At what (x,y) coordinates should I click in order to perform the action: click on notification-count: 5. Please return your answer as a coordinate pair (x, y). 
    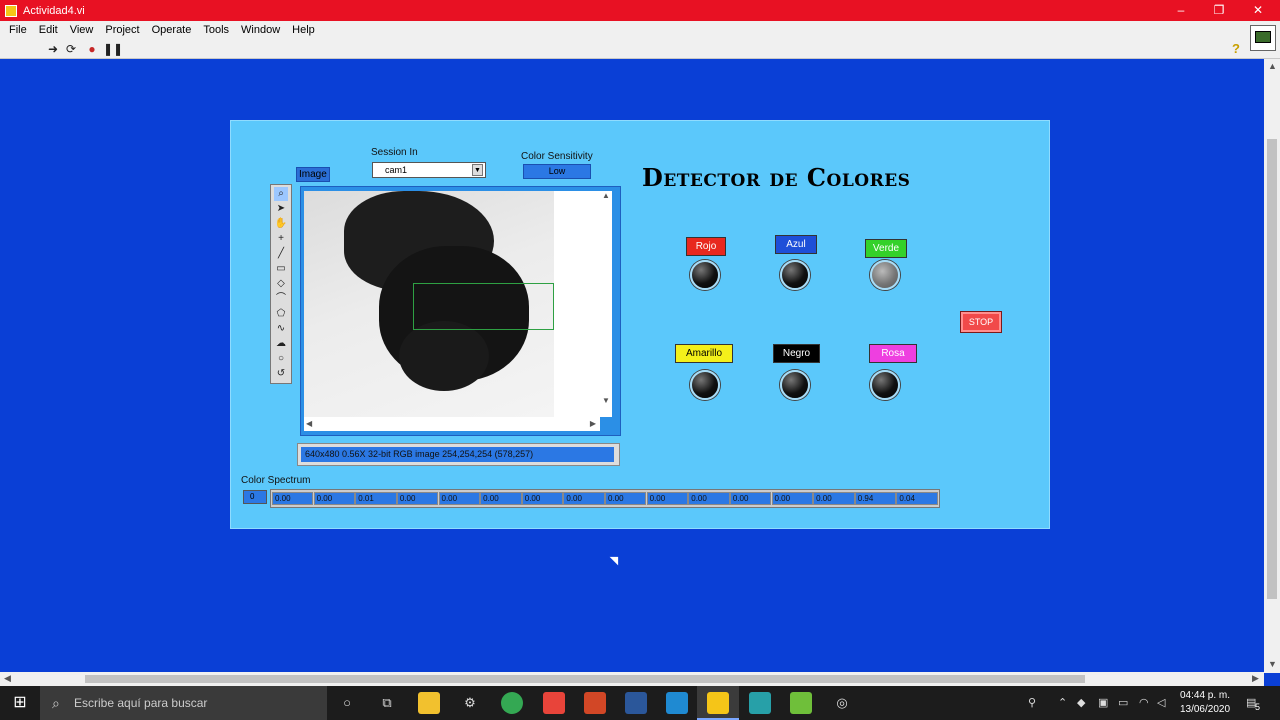
    Looking at the image, I should click on (1258, 707).